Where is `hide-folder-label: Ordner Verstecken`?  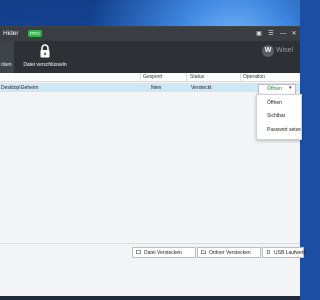 hide-folder-label: Ordner Verstecken is located at coordinates (230, 252).